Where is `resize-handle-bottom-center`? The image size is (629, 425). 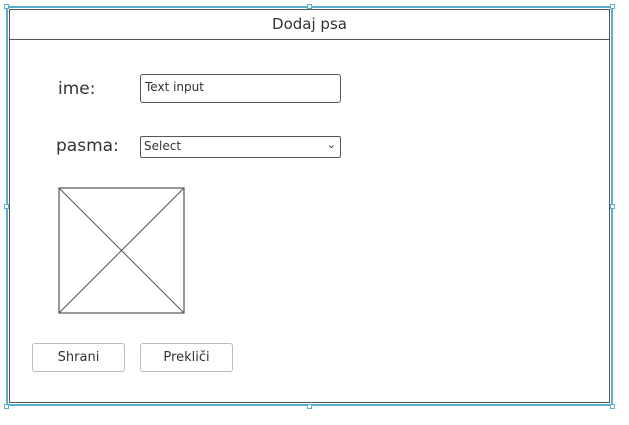
resize-handle-bottom-center is located at coordinates (309, 406).